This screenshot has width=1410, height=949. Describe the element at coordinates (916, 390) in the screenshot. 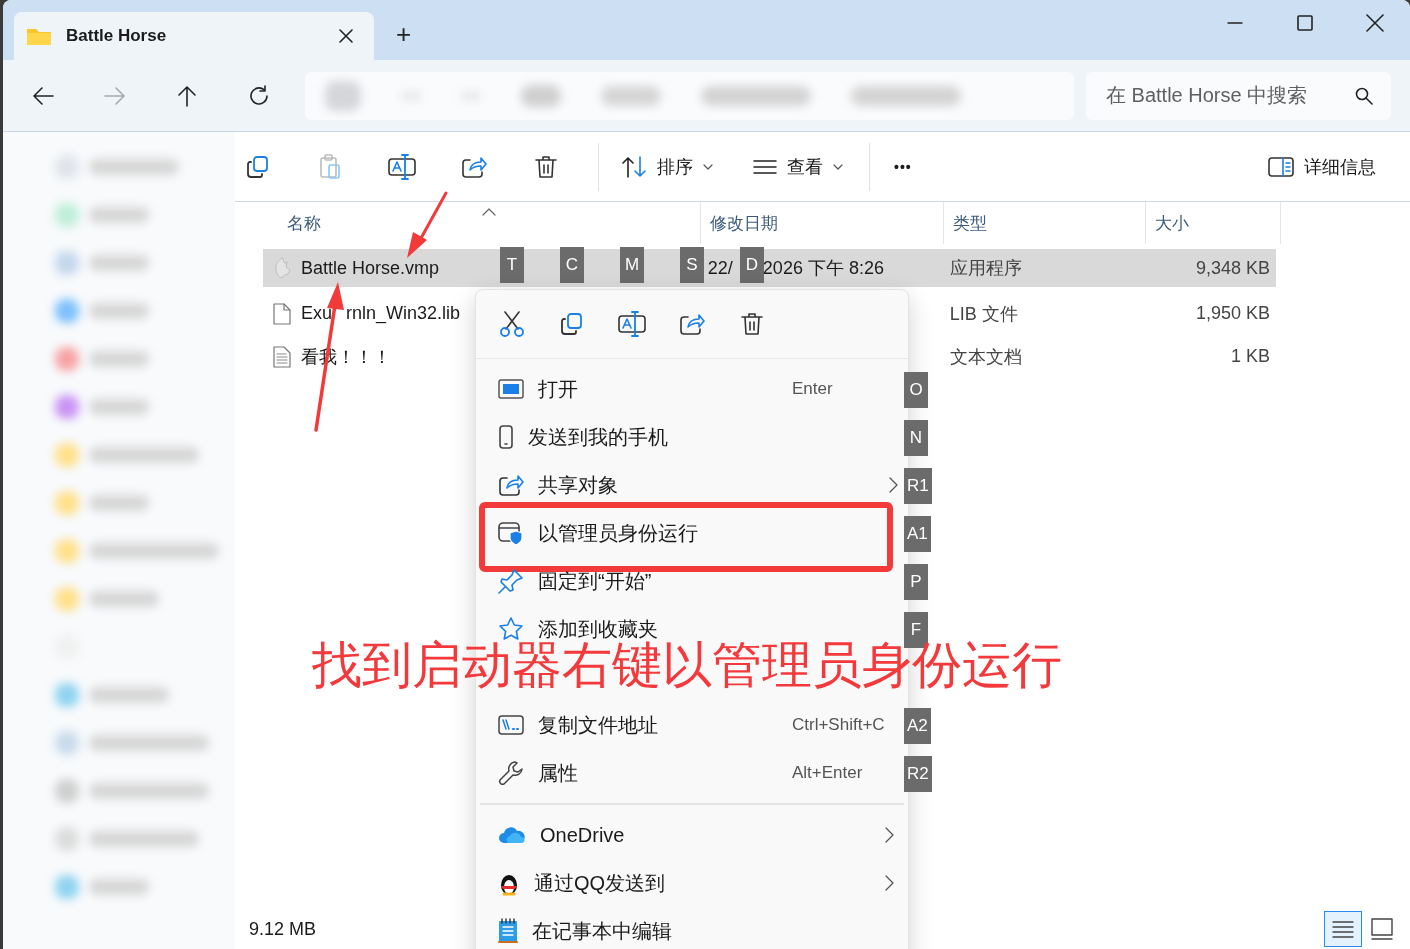

I see `key-tip: O` at that location.